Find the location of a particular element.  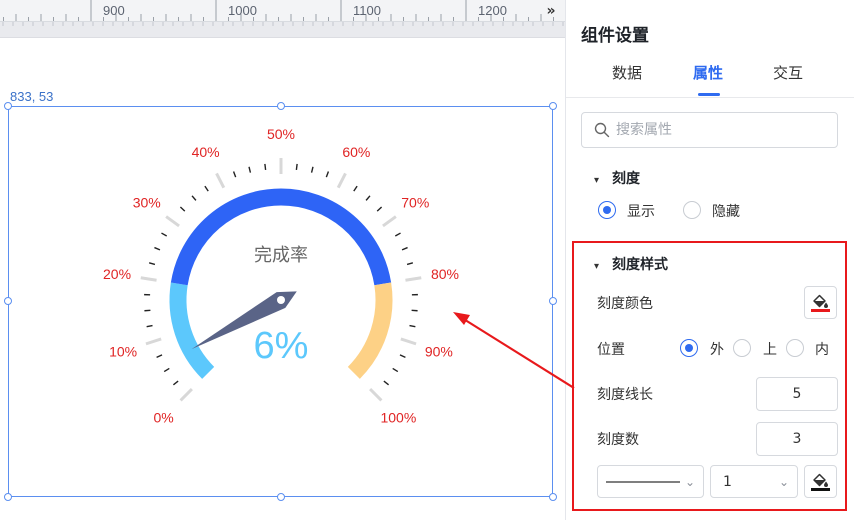

radio-label: 上 is located at coordinates (770, 350).